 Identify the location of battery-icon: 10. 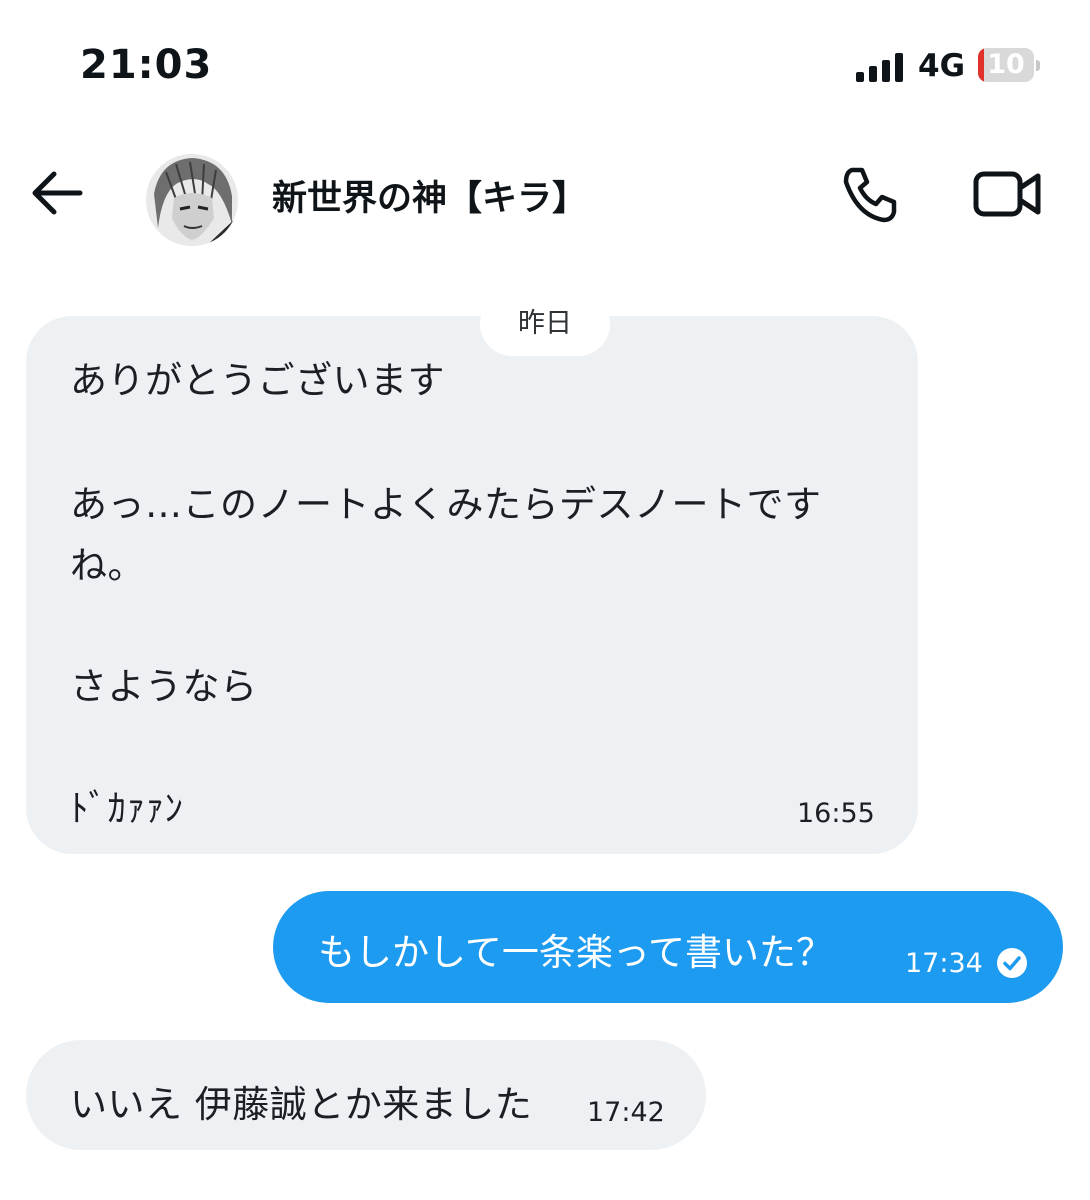
(1009, 66).